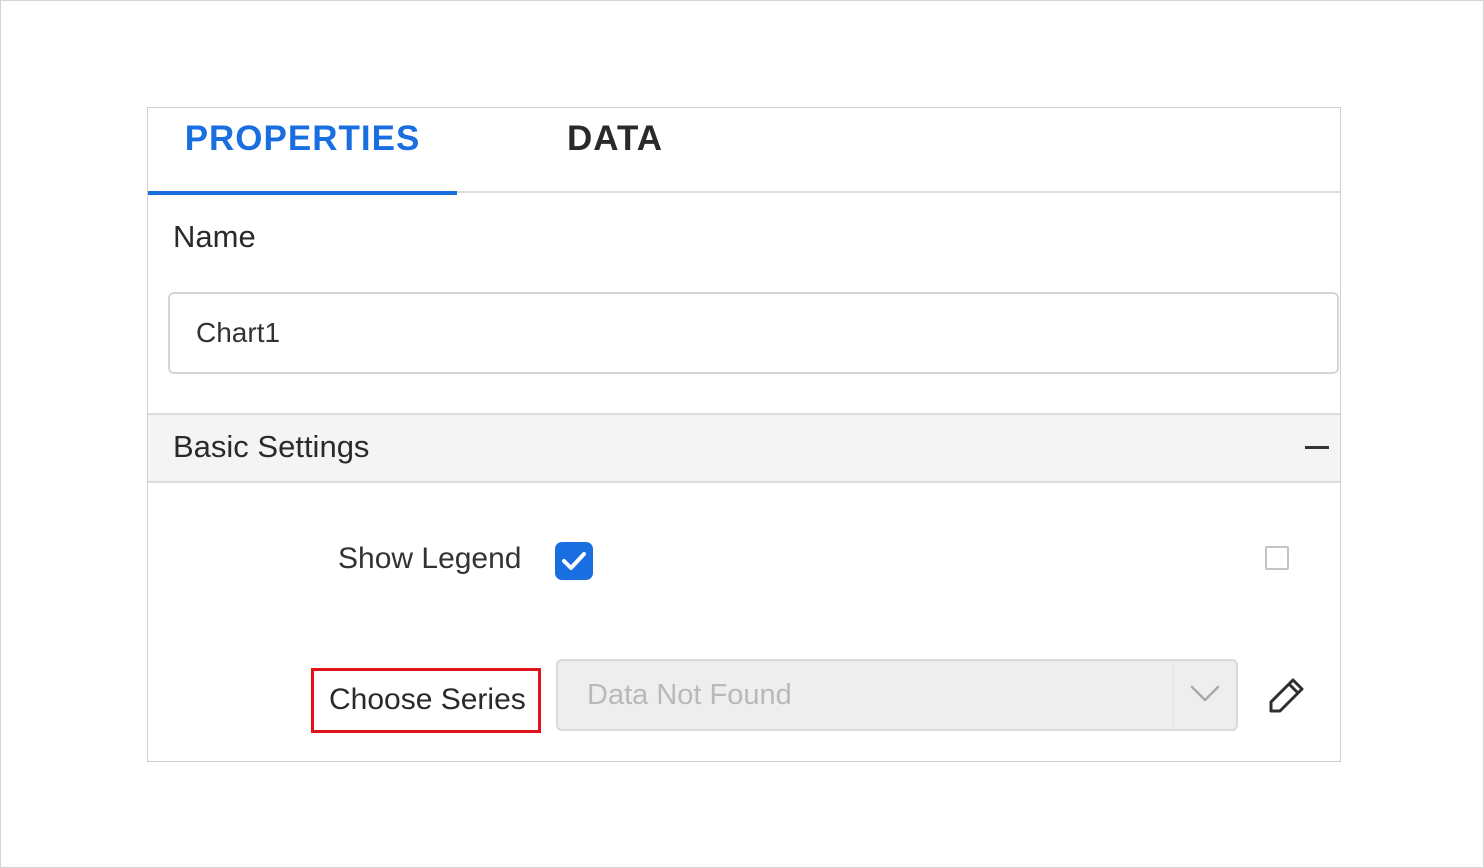 This screenshot has width=1484, height=868. Describe the element at coordinates (271, 446) in the screenshot. I see `basic-settings-title: Basic Settings` at that location.